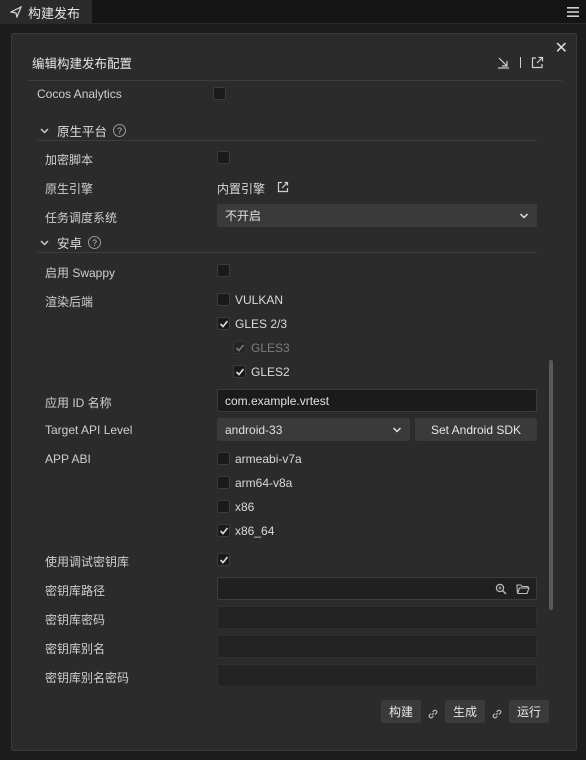  Describe the element at coordinates (377, 646) in the screenshot. I see `keystore-alias-input` at that location.